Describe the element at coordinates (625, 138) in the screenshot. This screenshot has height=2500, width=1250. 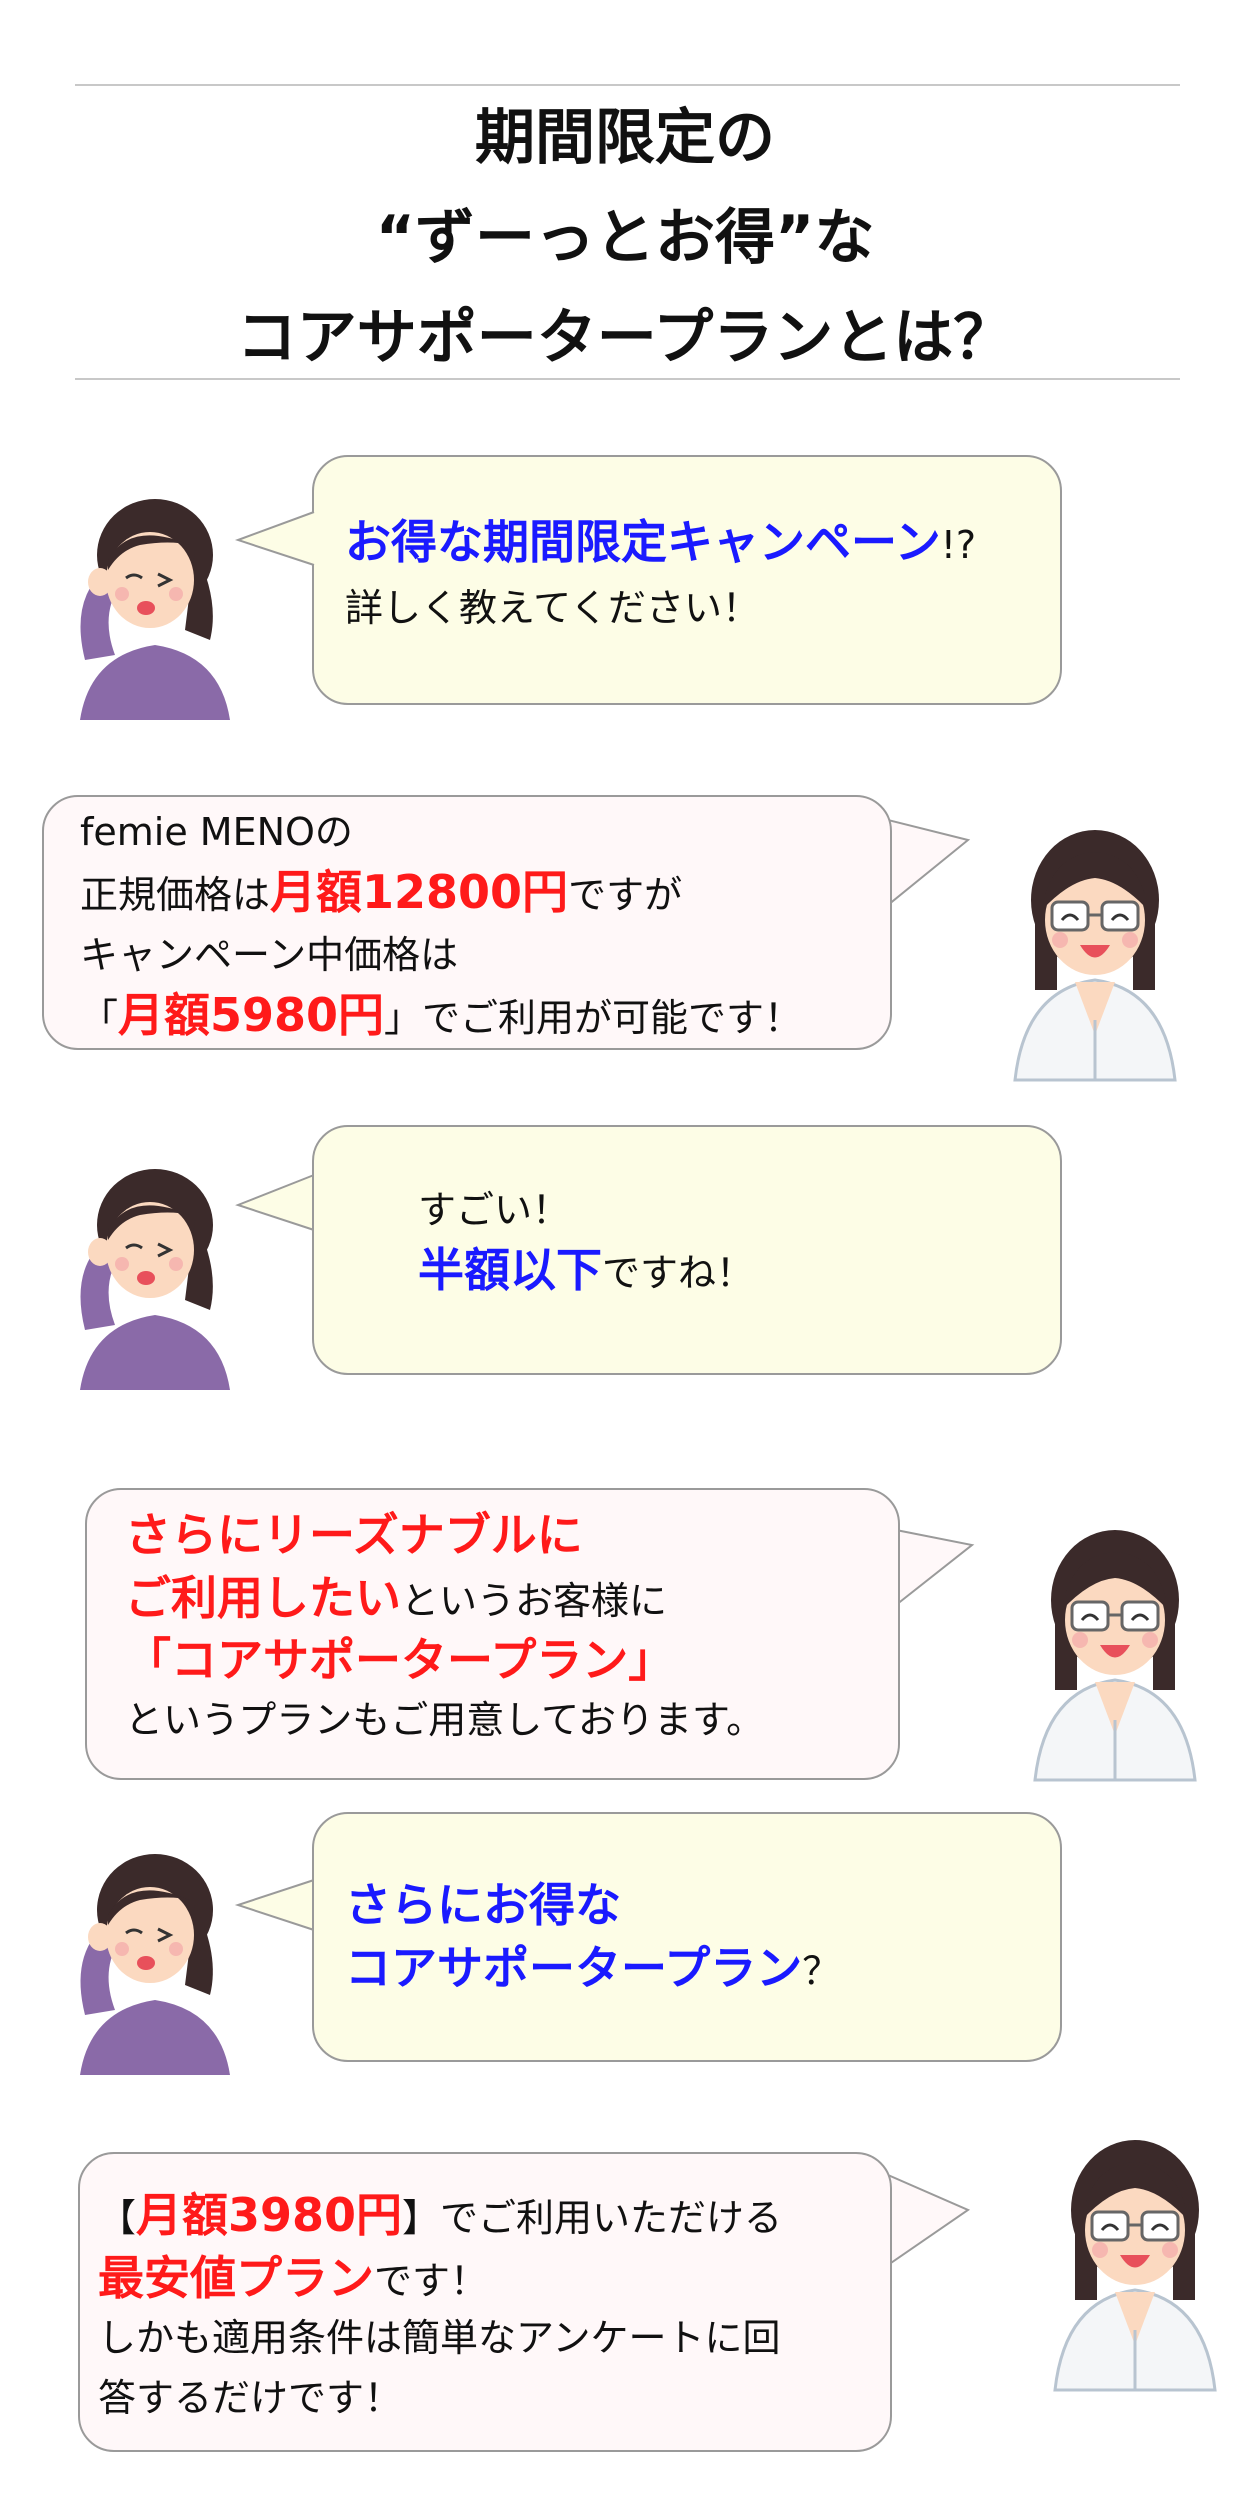
I see `title-line-1: 期間限定の` at that location.